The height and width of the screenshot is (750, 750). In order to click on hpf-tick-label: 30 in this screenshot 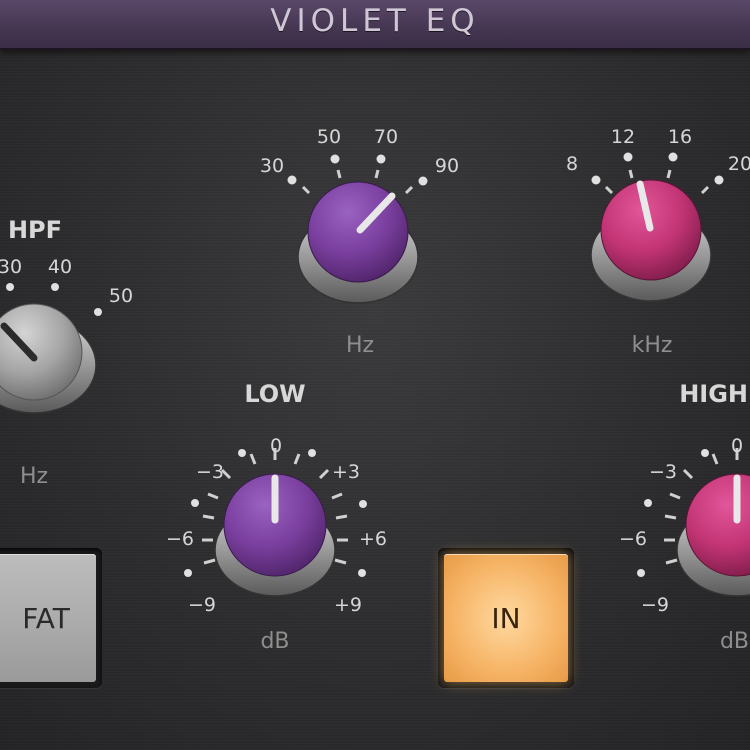, I will do `click(11, 267)`.